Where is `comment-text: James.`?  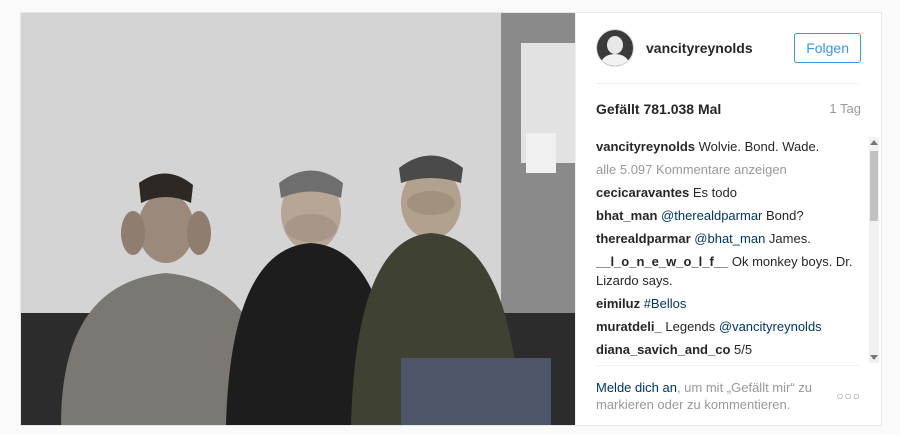 comment-text: James. is located at coordinates (788, 238).